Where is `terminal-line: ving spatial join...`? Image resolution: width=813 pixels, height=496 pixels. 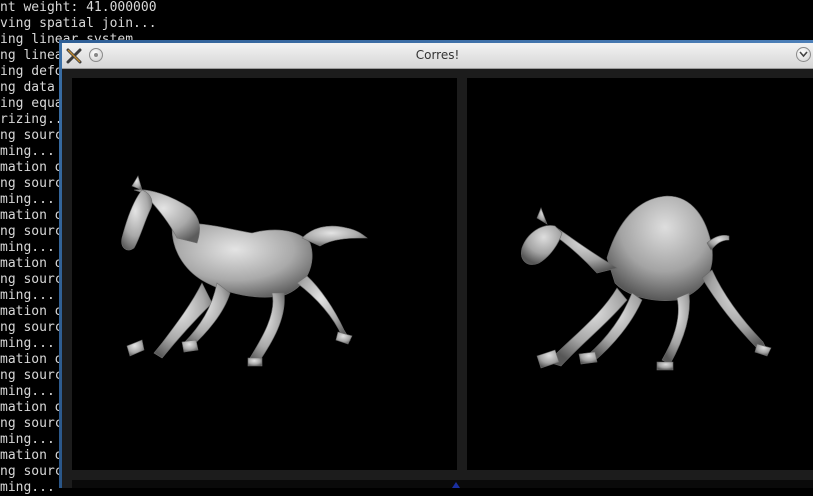
terminal-line: ving spatial join... is located at coordinates (78, 23).